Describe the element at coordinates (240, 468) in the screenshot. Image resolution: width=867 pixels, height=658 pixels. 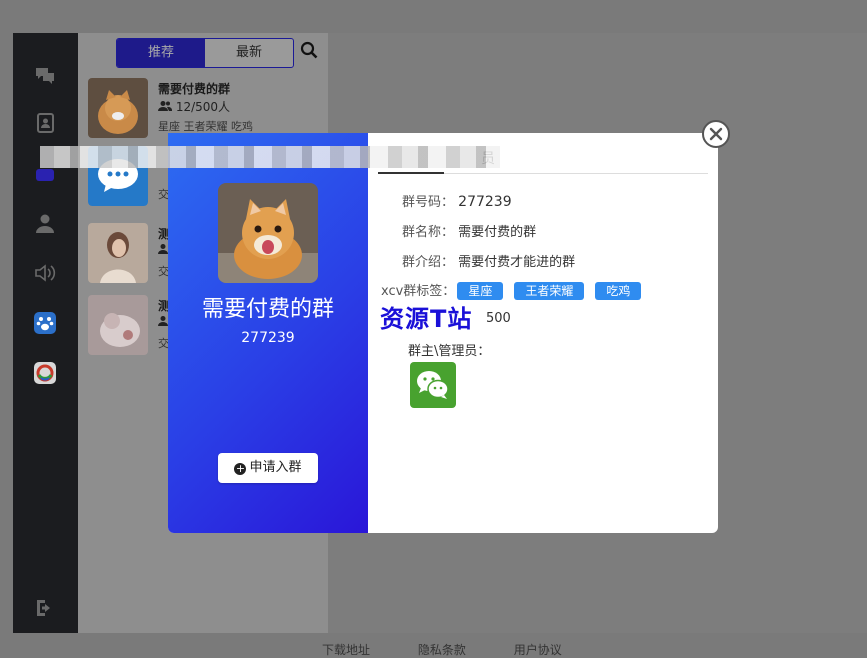
I see `plus-circle-icon: +` at that location.